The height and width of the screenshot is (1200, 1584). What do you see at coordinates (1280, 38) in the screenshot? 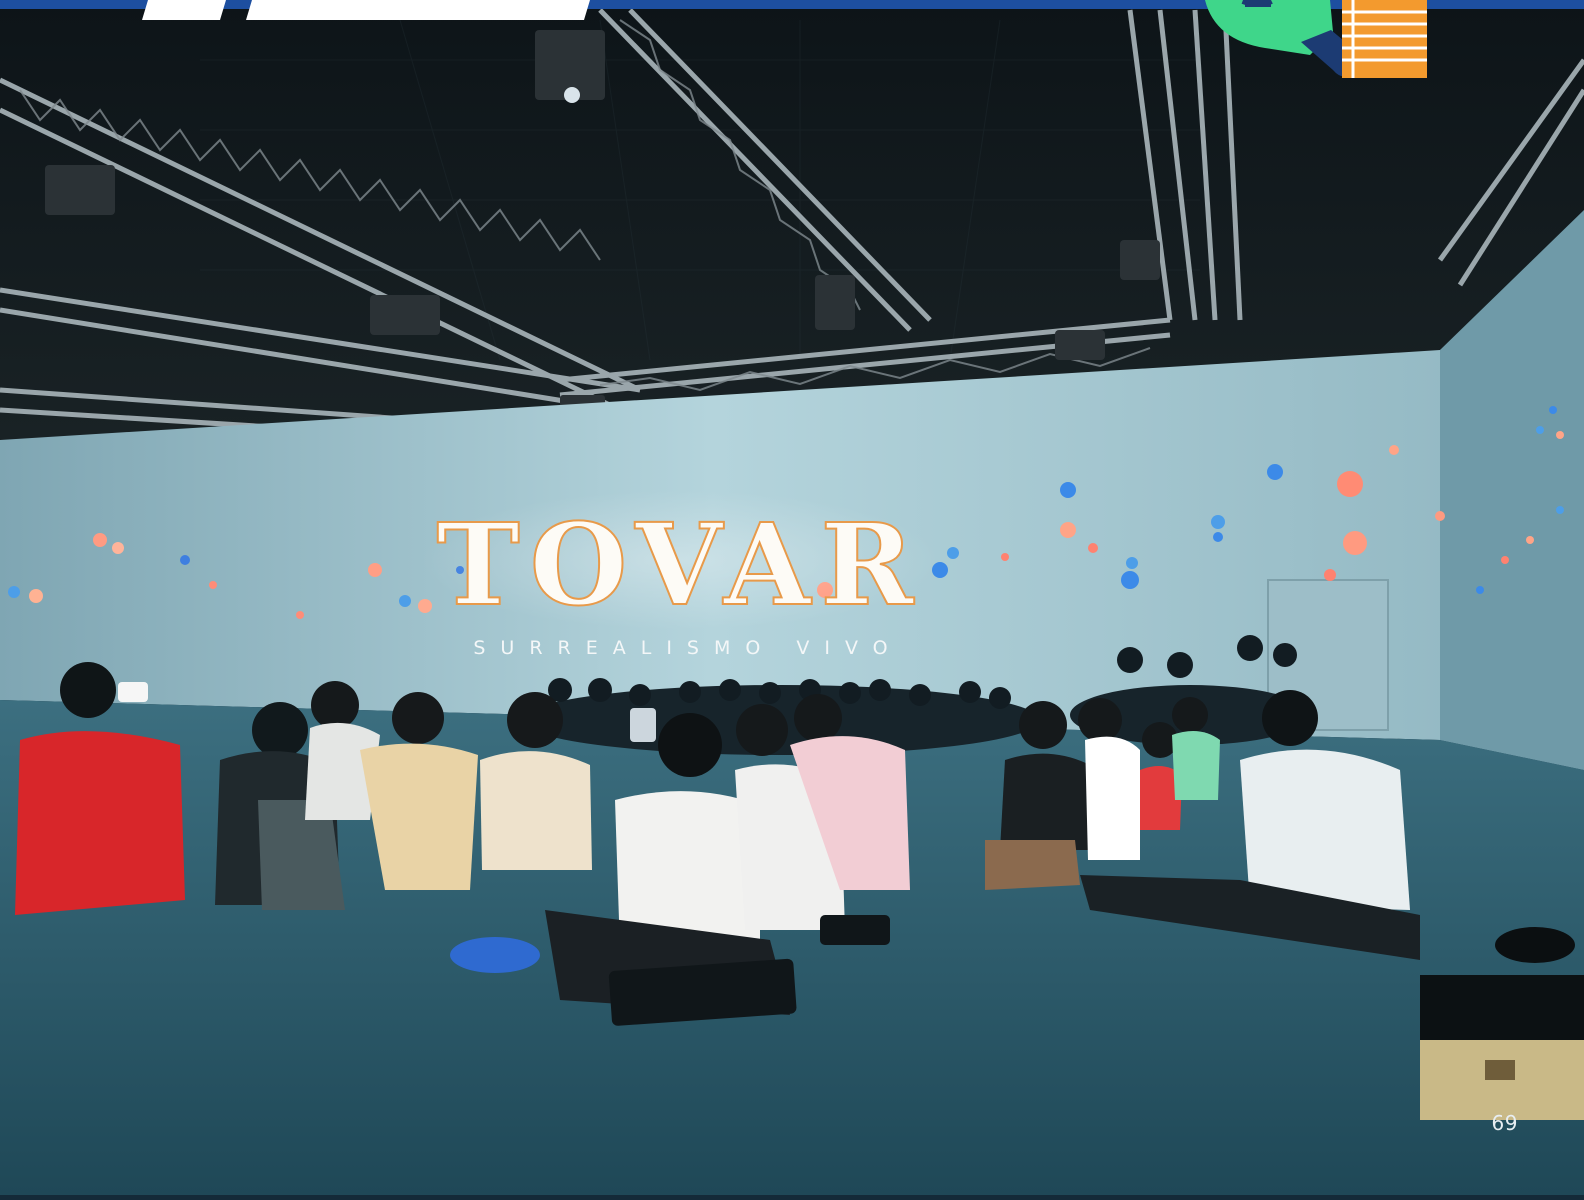
I see `money-search-icon` at bounding box center [1280, 38].